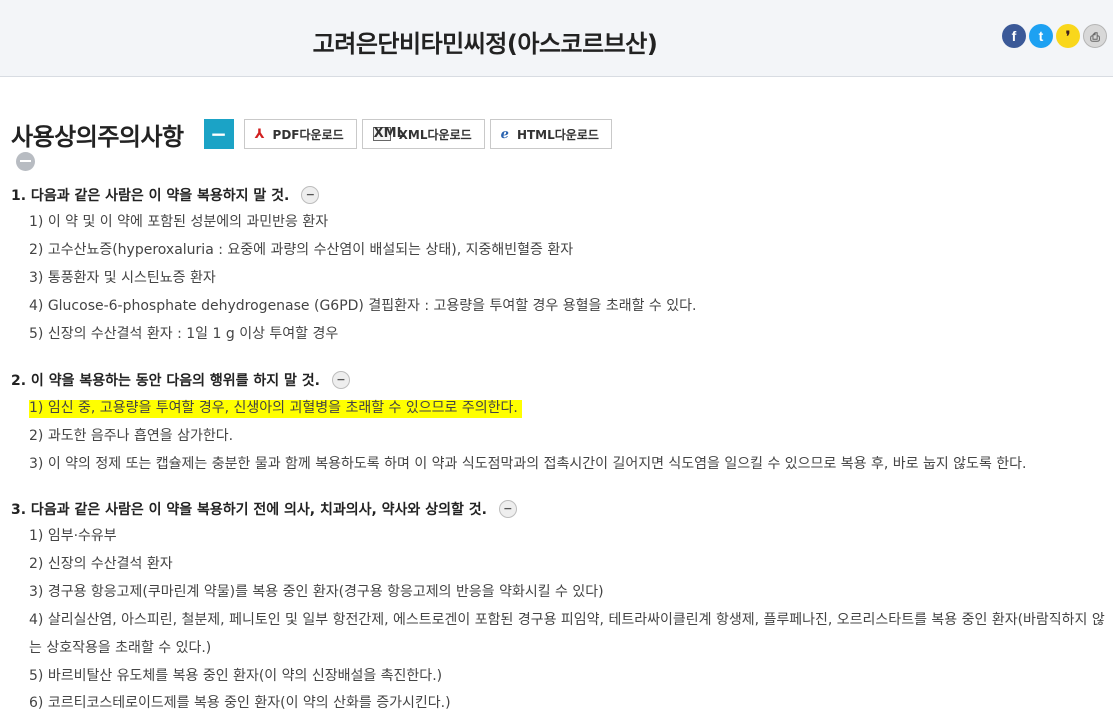 The height and width of the screenshot is (714, 1113). Describe the element at coordinates (101, 564) in the screenshot. I see `list-item: 2) 신장의 수산결석 환자` at that location.